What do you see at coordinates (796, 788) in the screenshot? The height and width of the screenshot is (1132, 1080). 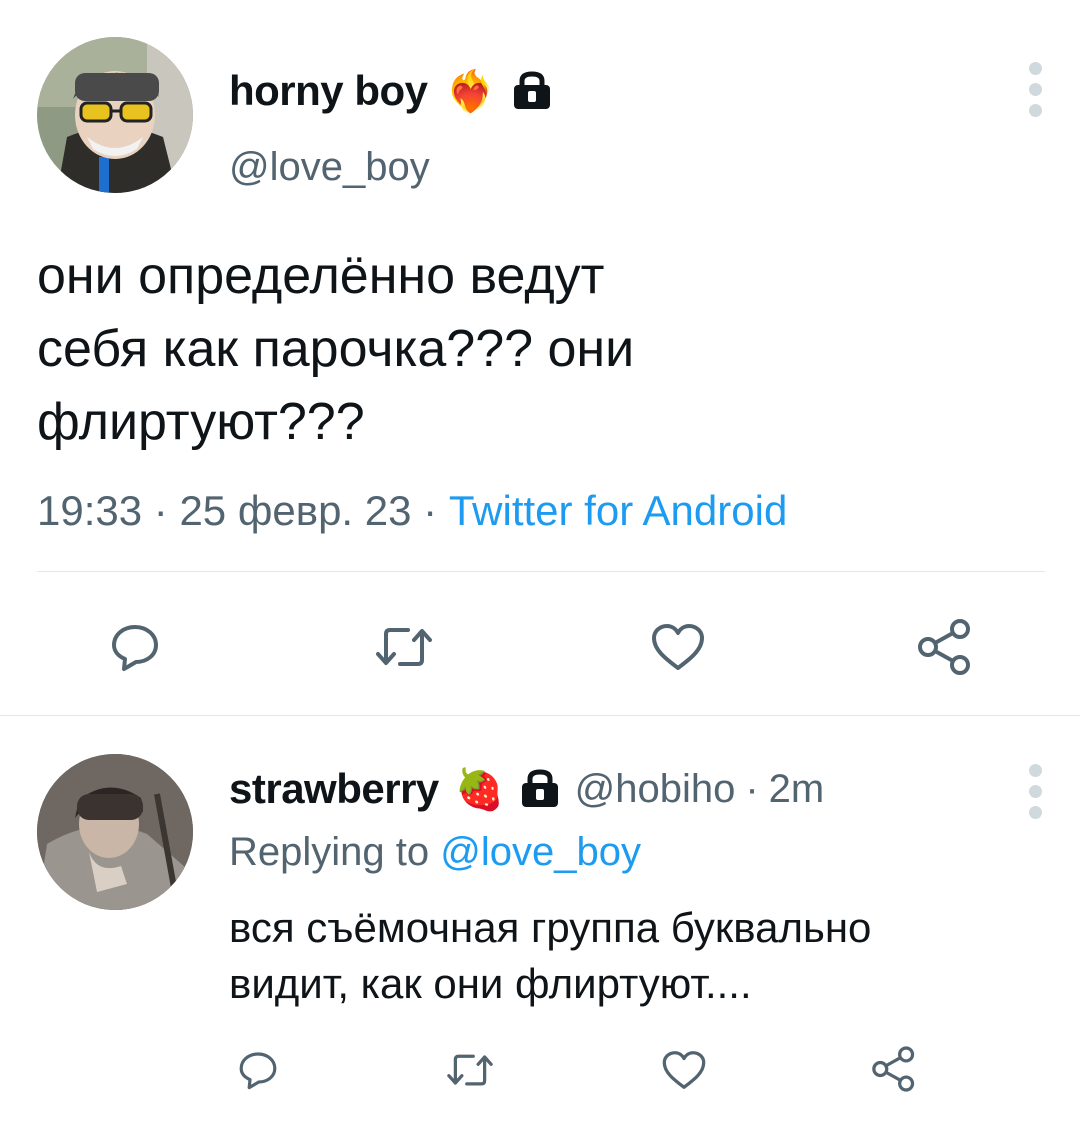 I see `reply-age: 2m` at bounding box center [796, 788].